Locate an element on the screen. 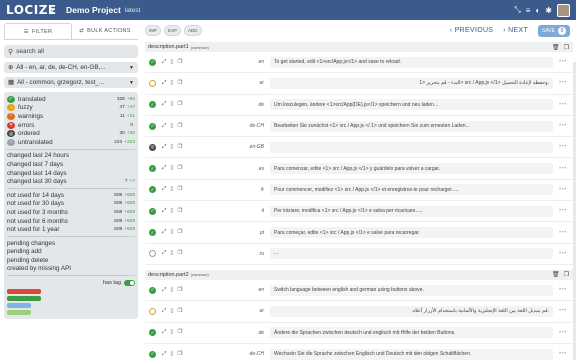 Image resolution: width=576 pixels, height=360 pixels. translation-field: - - is located at coordinates (411, 254).